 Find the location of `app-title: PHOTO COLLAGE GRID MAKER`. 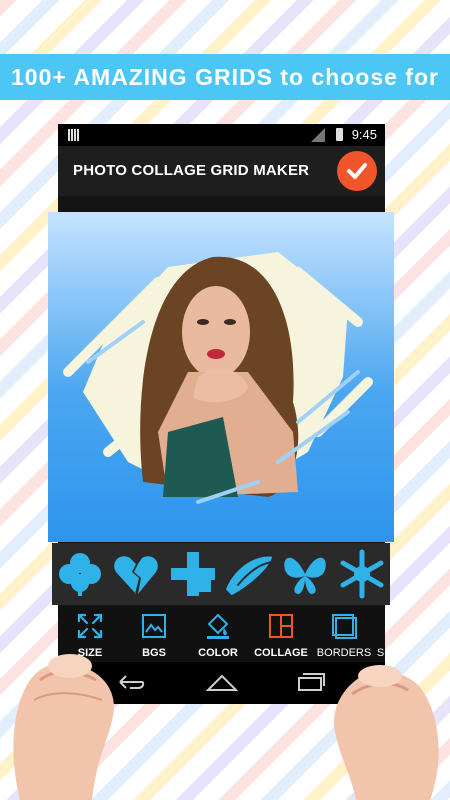

app-title: PHOTO COLLAGE GRID MAKER is located at coordinates (191, 170).